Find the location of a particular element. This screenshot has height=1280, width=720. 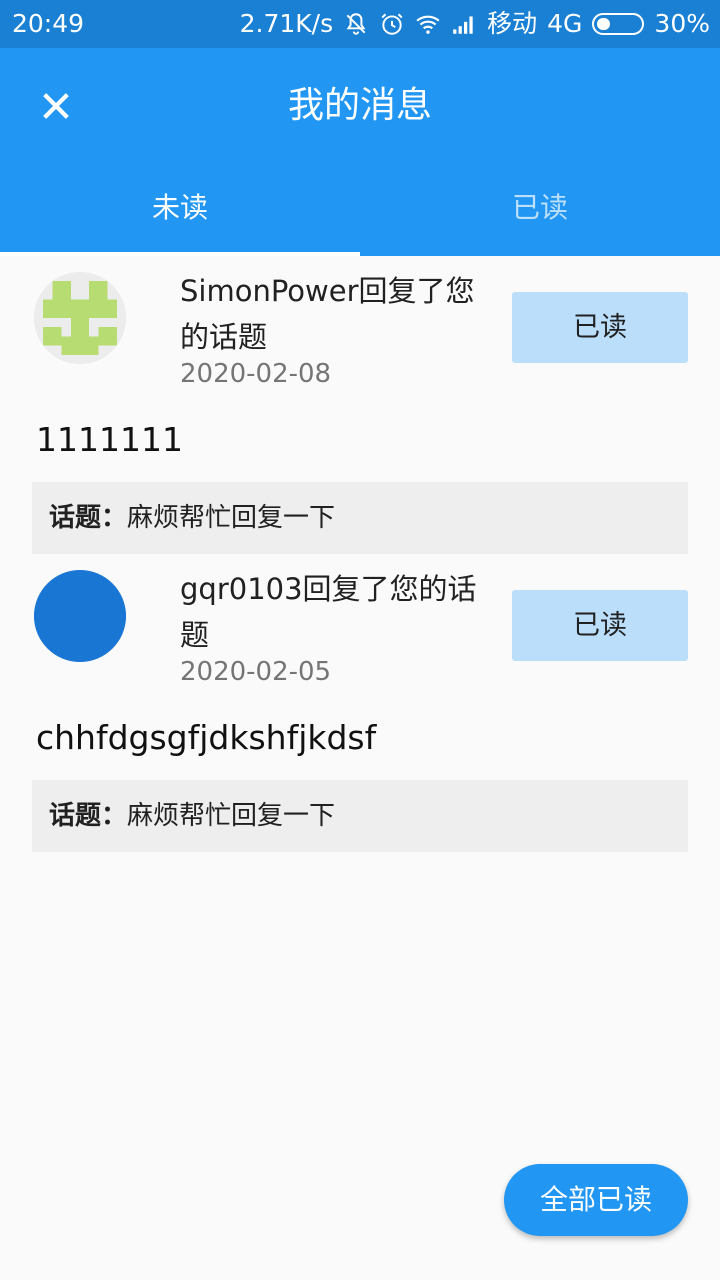

status-time: 20:49 is located at coordinates (48, 23).